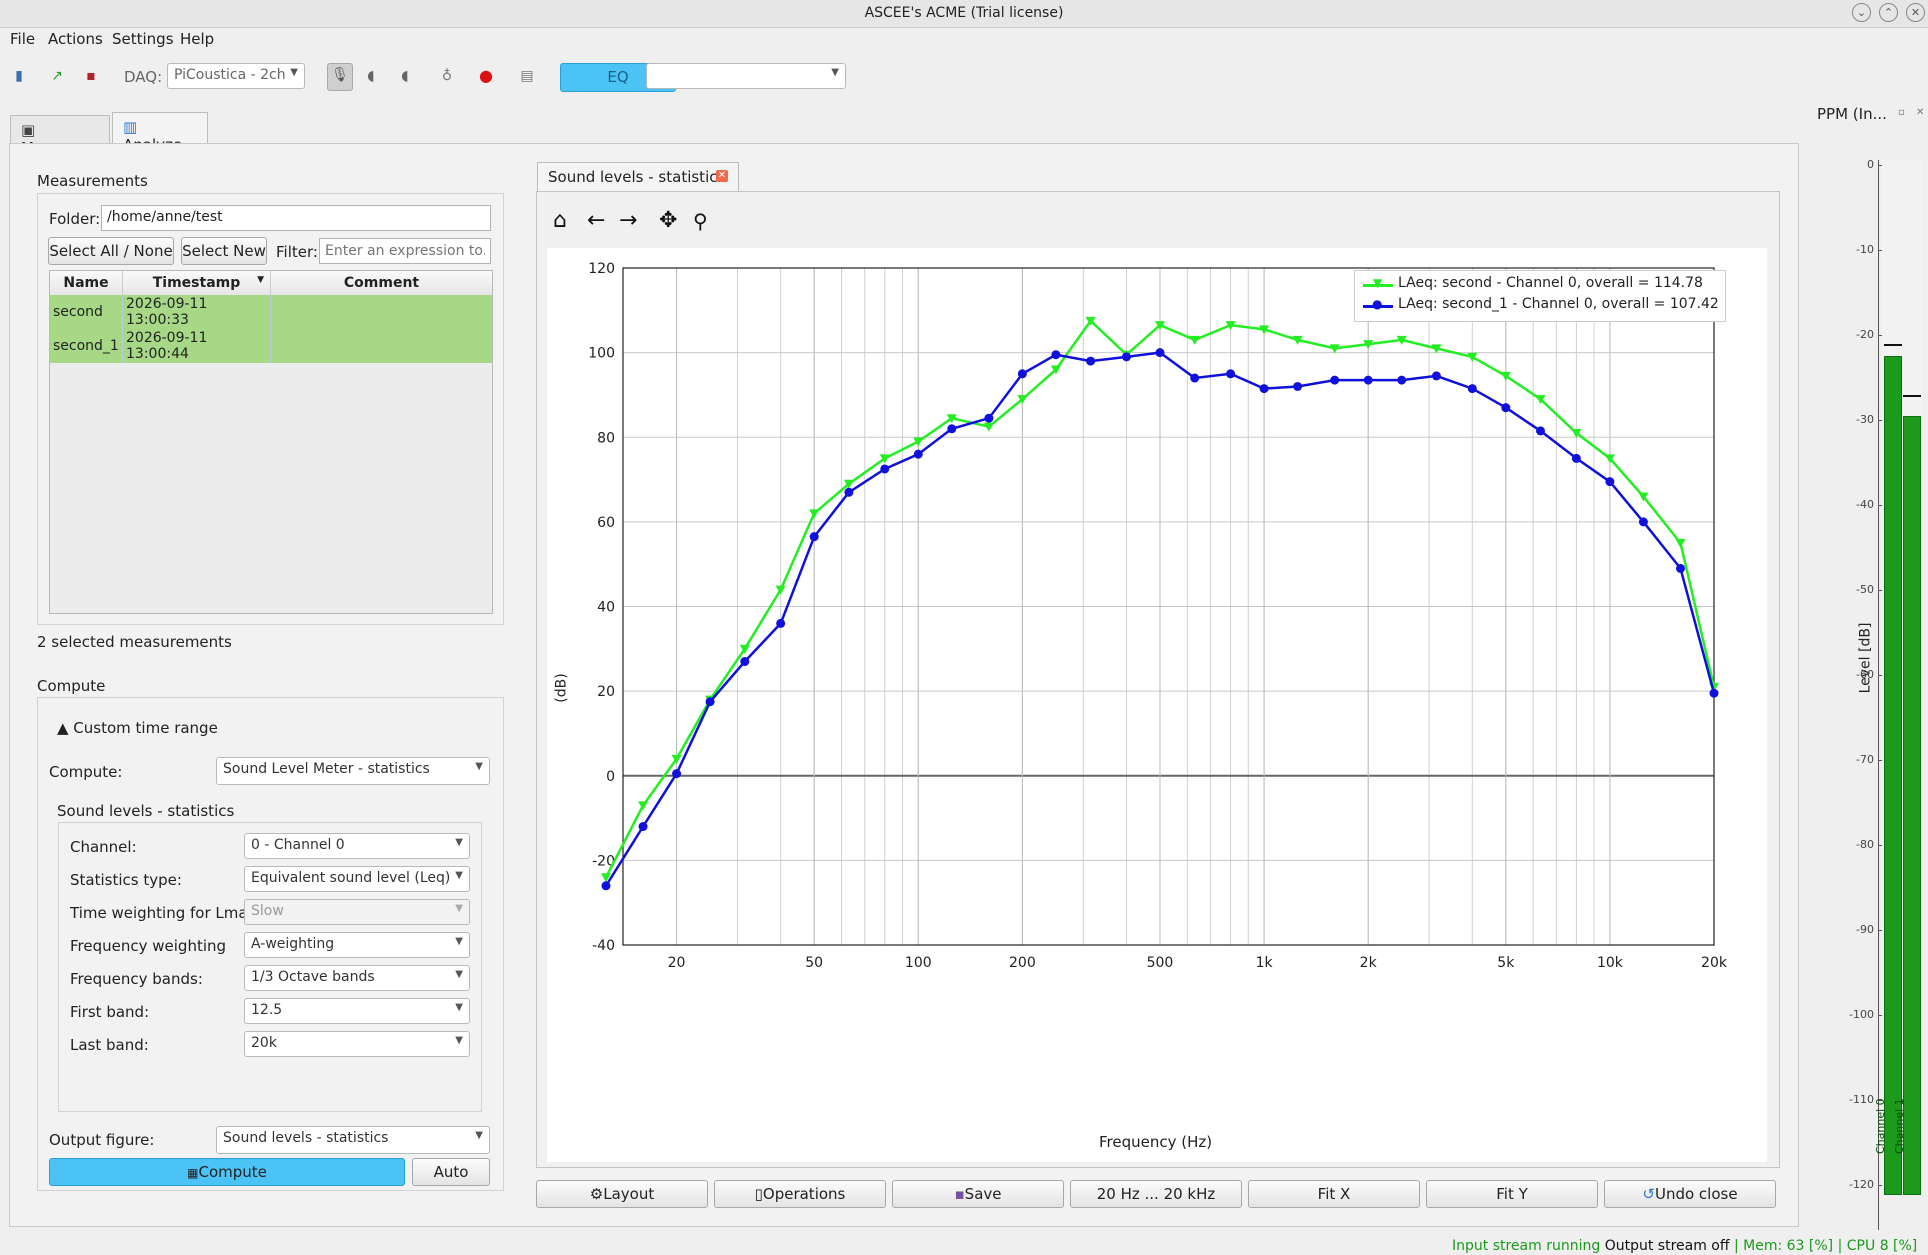 The width and height of the screenshot is (1928, 1255). Describe the element at coordinates (86, 283) in the screenshot. I see `column-header-name: Name` at that location.